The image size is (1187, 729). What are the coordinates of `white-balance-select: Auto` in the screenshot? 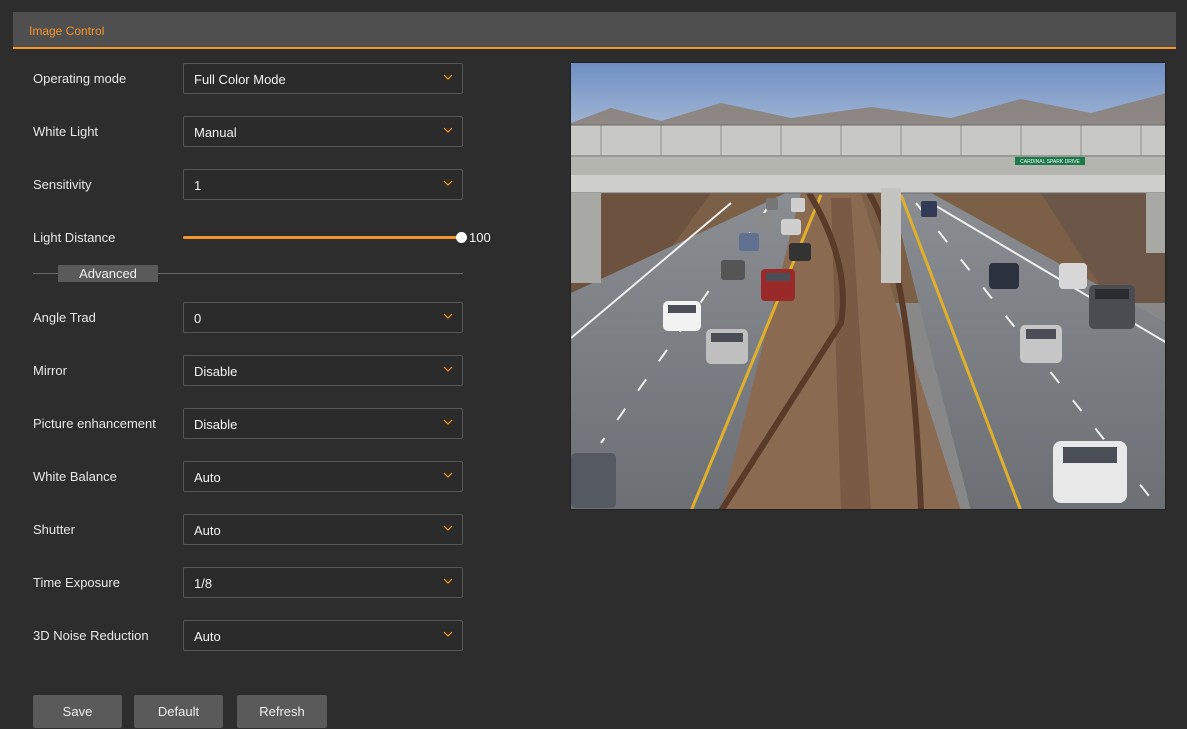 It's located at (323, 476).